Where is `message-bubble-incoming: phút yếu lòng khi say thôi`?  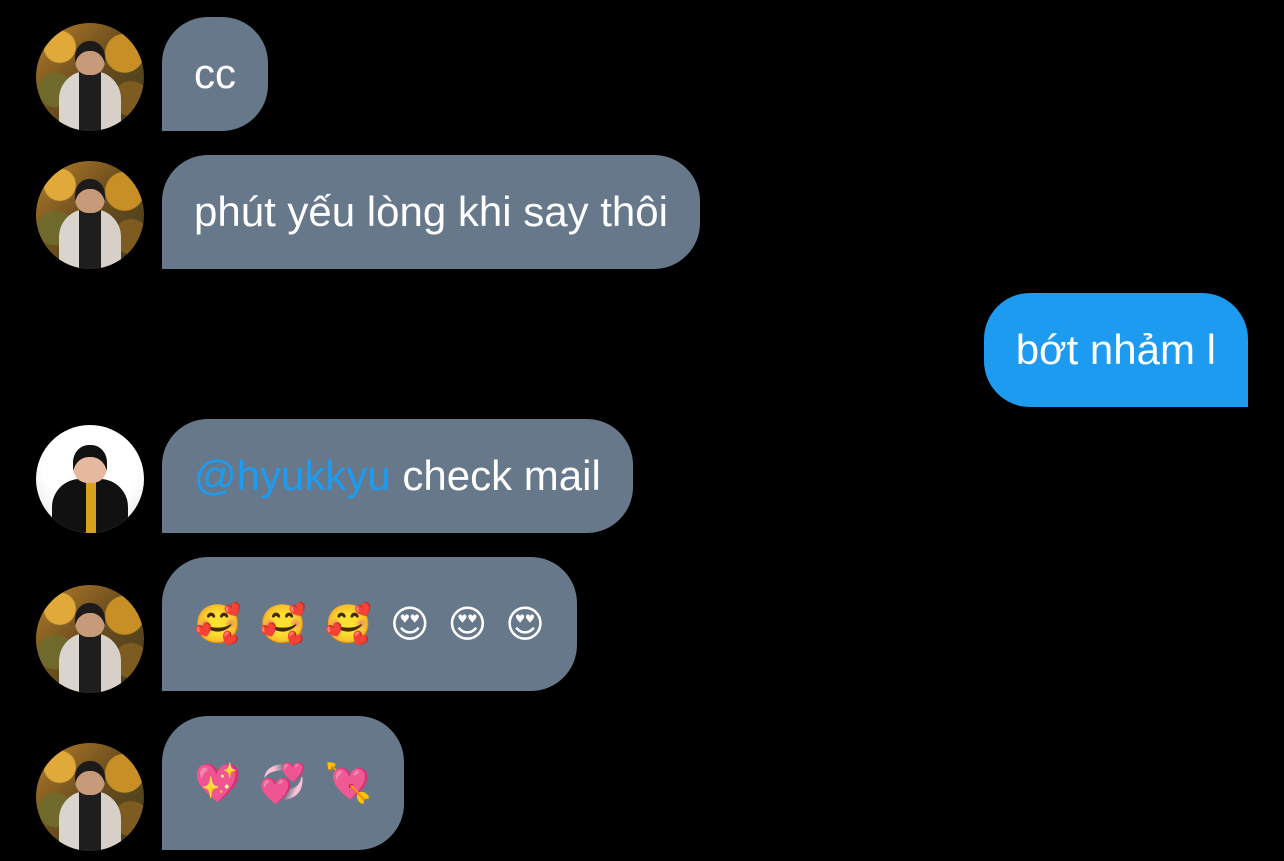 message-bubble-incoming: phút yếu lòng khi say thôi is located at coordinates (431, 212).